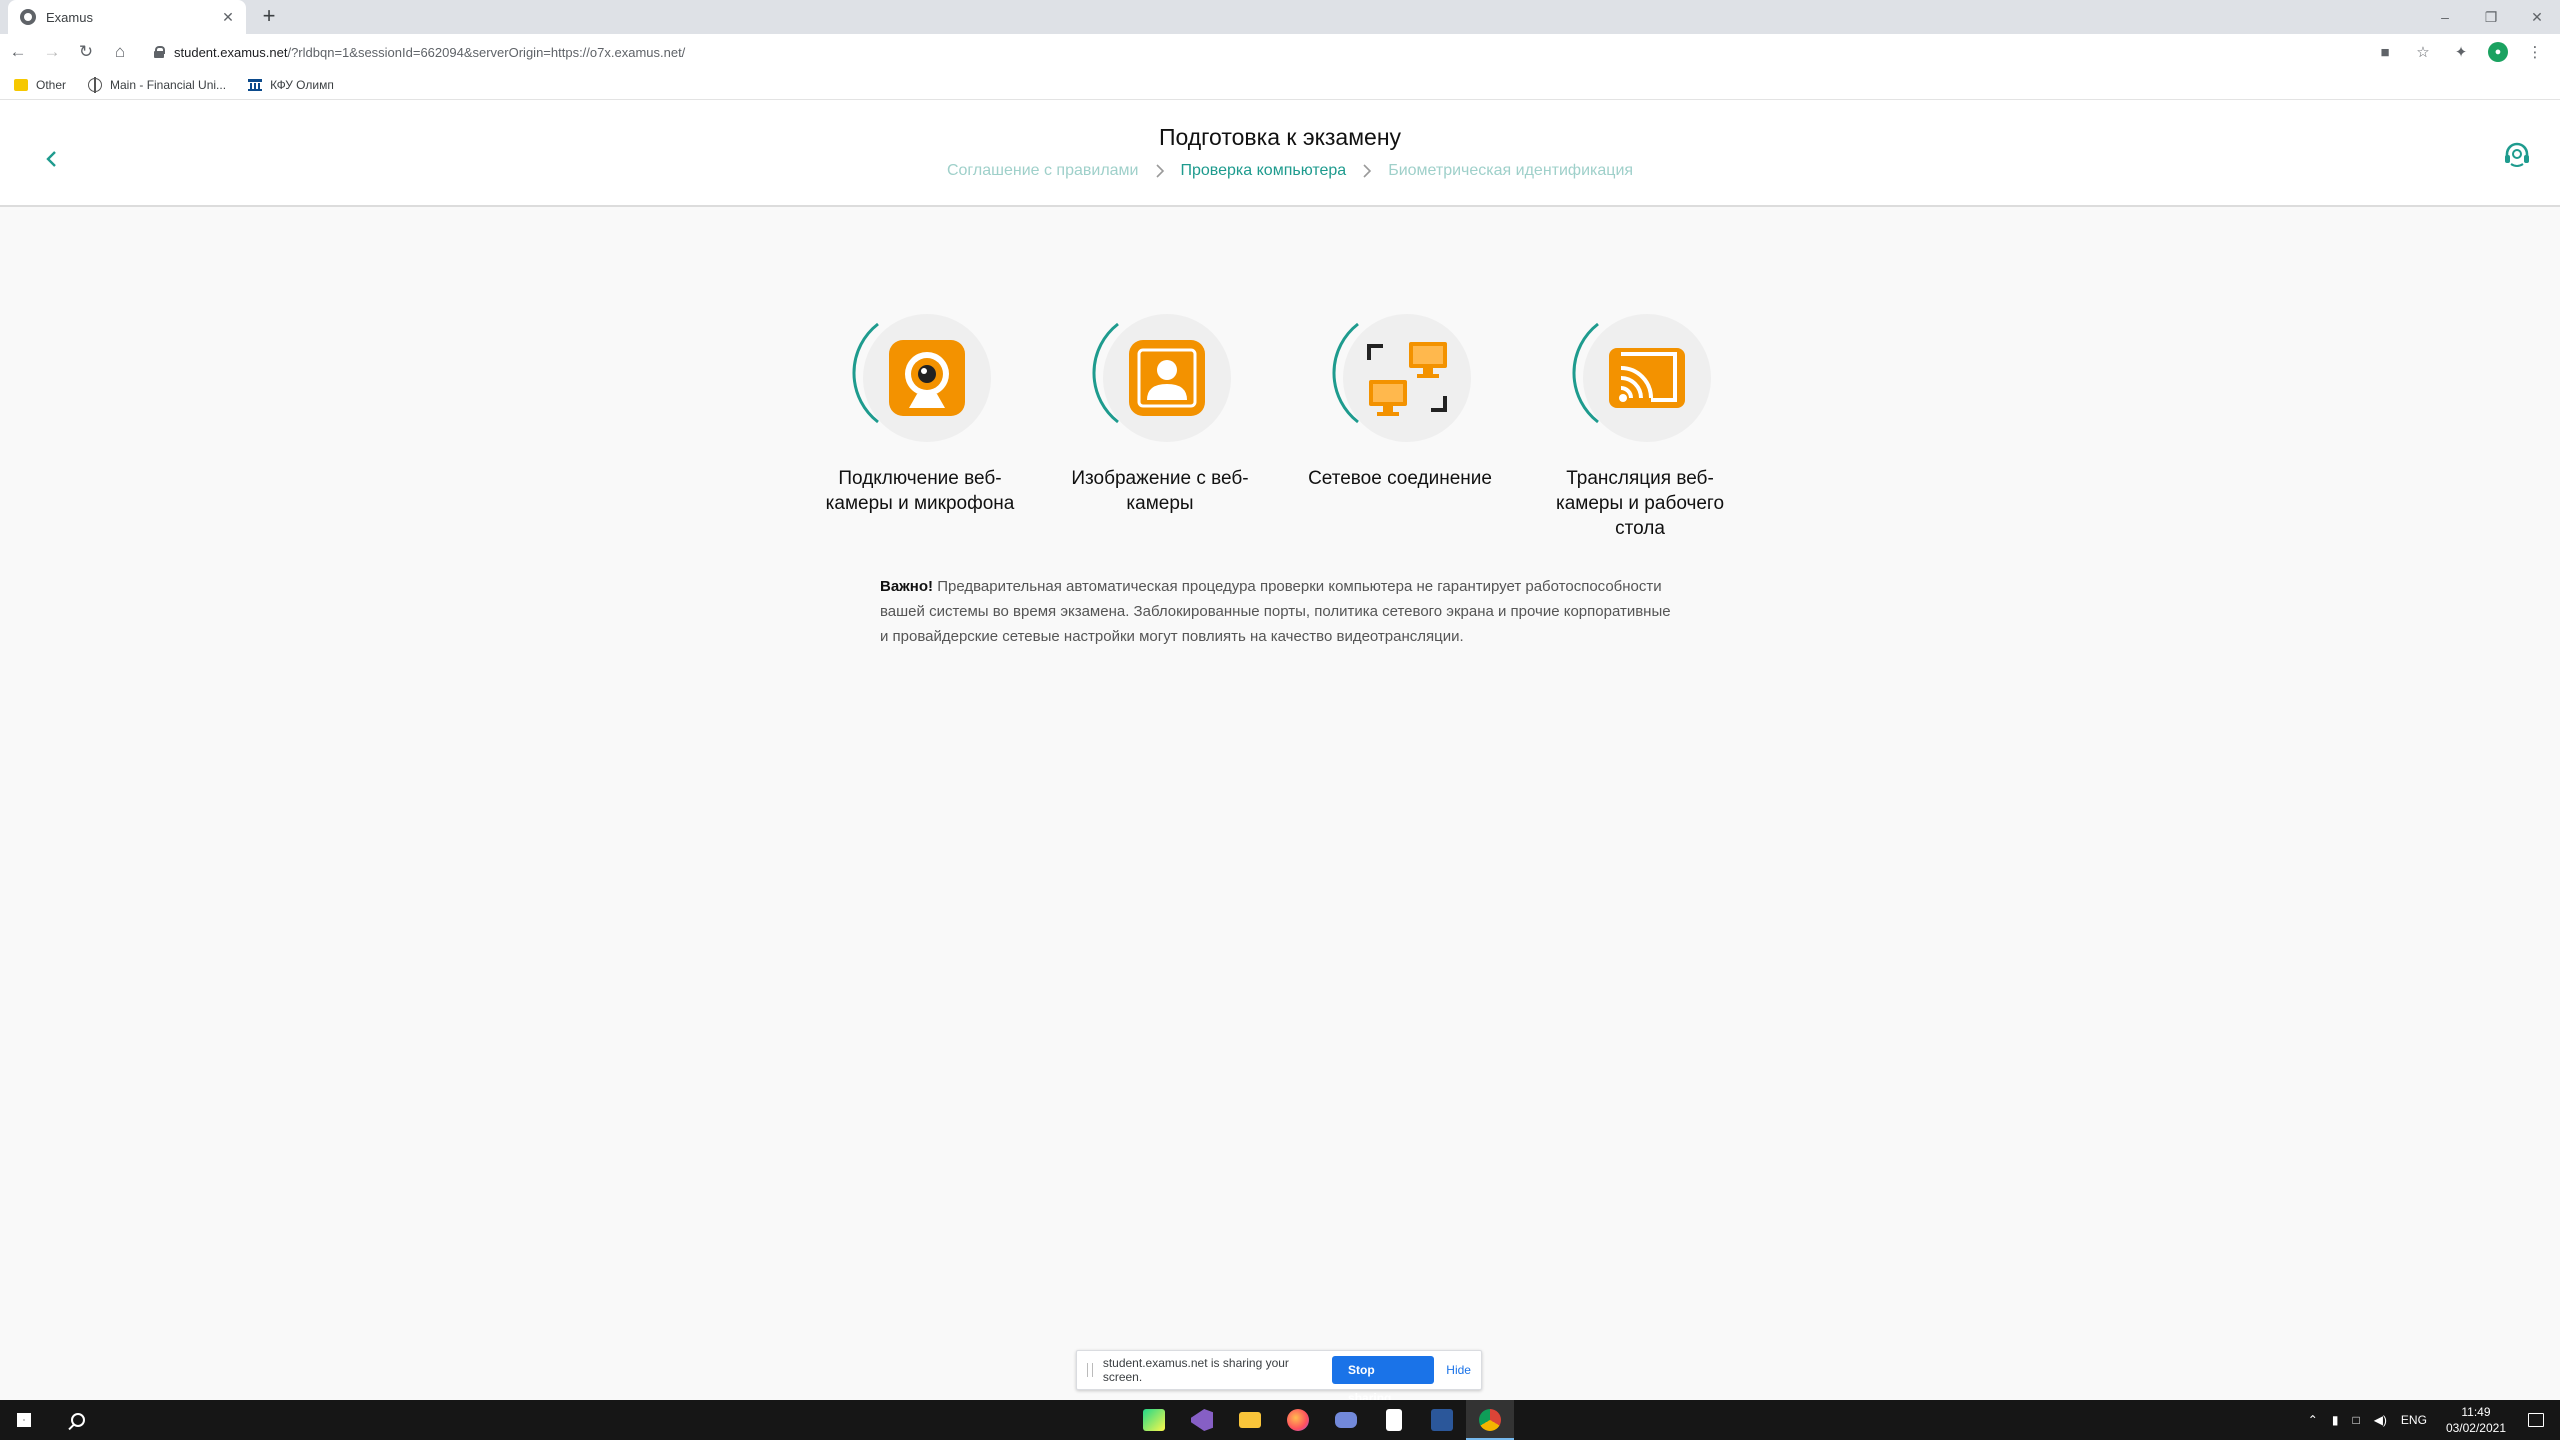 Image resolution: width=2560 pixels, height=1440 pixels. What do you see at coordinates (1458, 1370) in the screenshot?
I see `hide-button: Hide` at bounding box center [1458, 1370].